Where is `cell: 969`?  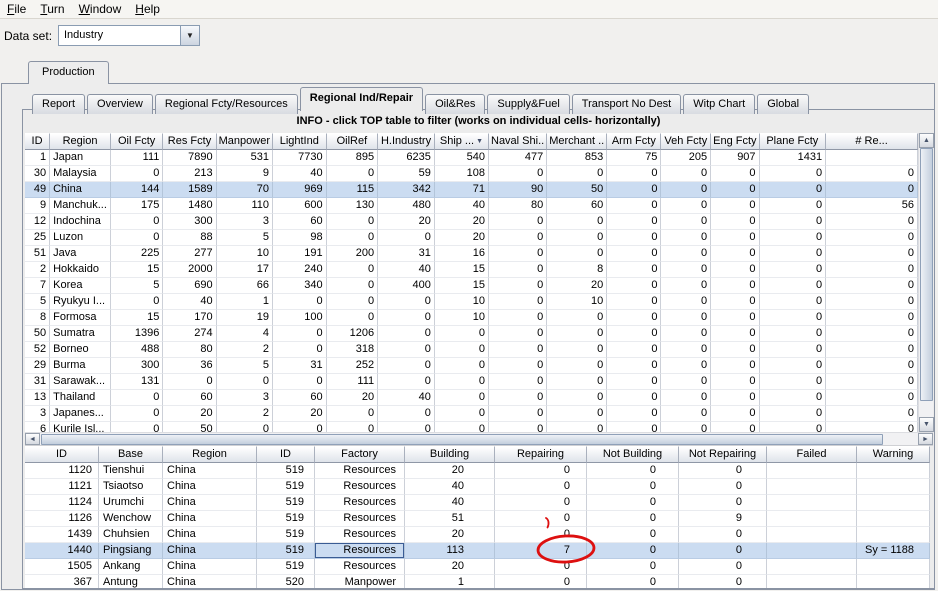
cell: 969 is located at coordinates (300, 190).